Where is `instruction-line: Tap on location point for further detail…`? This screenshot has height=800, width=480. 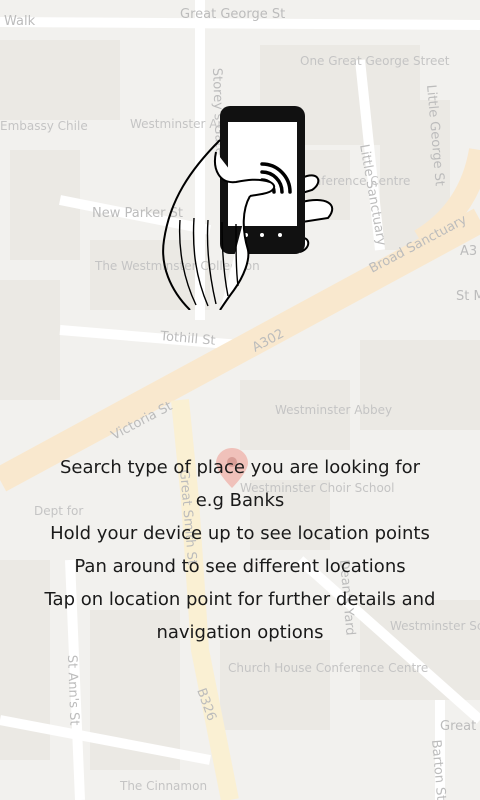 instruction-line: Tap on location point for further detail… is located at coordinates (240, 599).